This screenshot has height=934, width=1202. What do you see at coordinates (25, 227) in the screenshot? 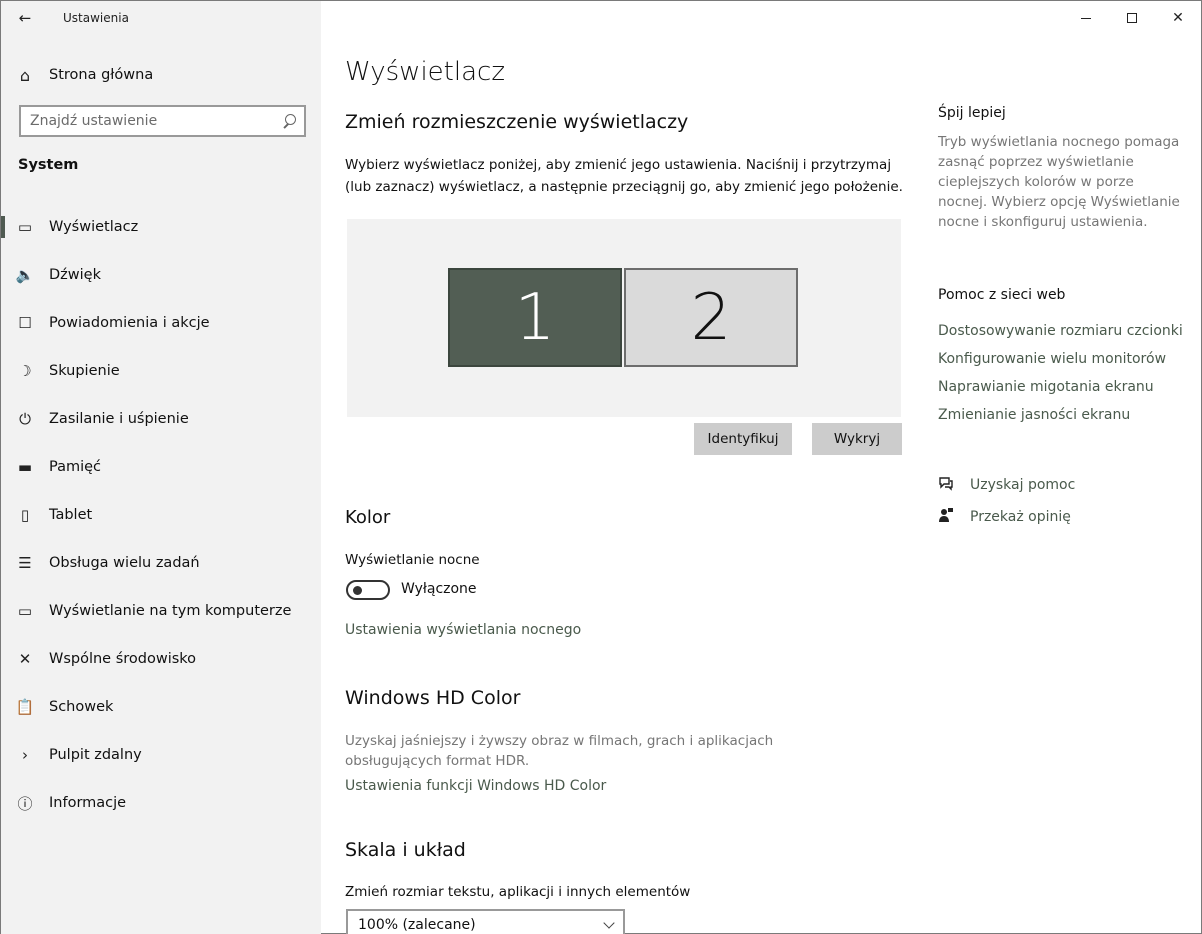
I see `monitor-icon: ▭` at bounding box center [25, 227].